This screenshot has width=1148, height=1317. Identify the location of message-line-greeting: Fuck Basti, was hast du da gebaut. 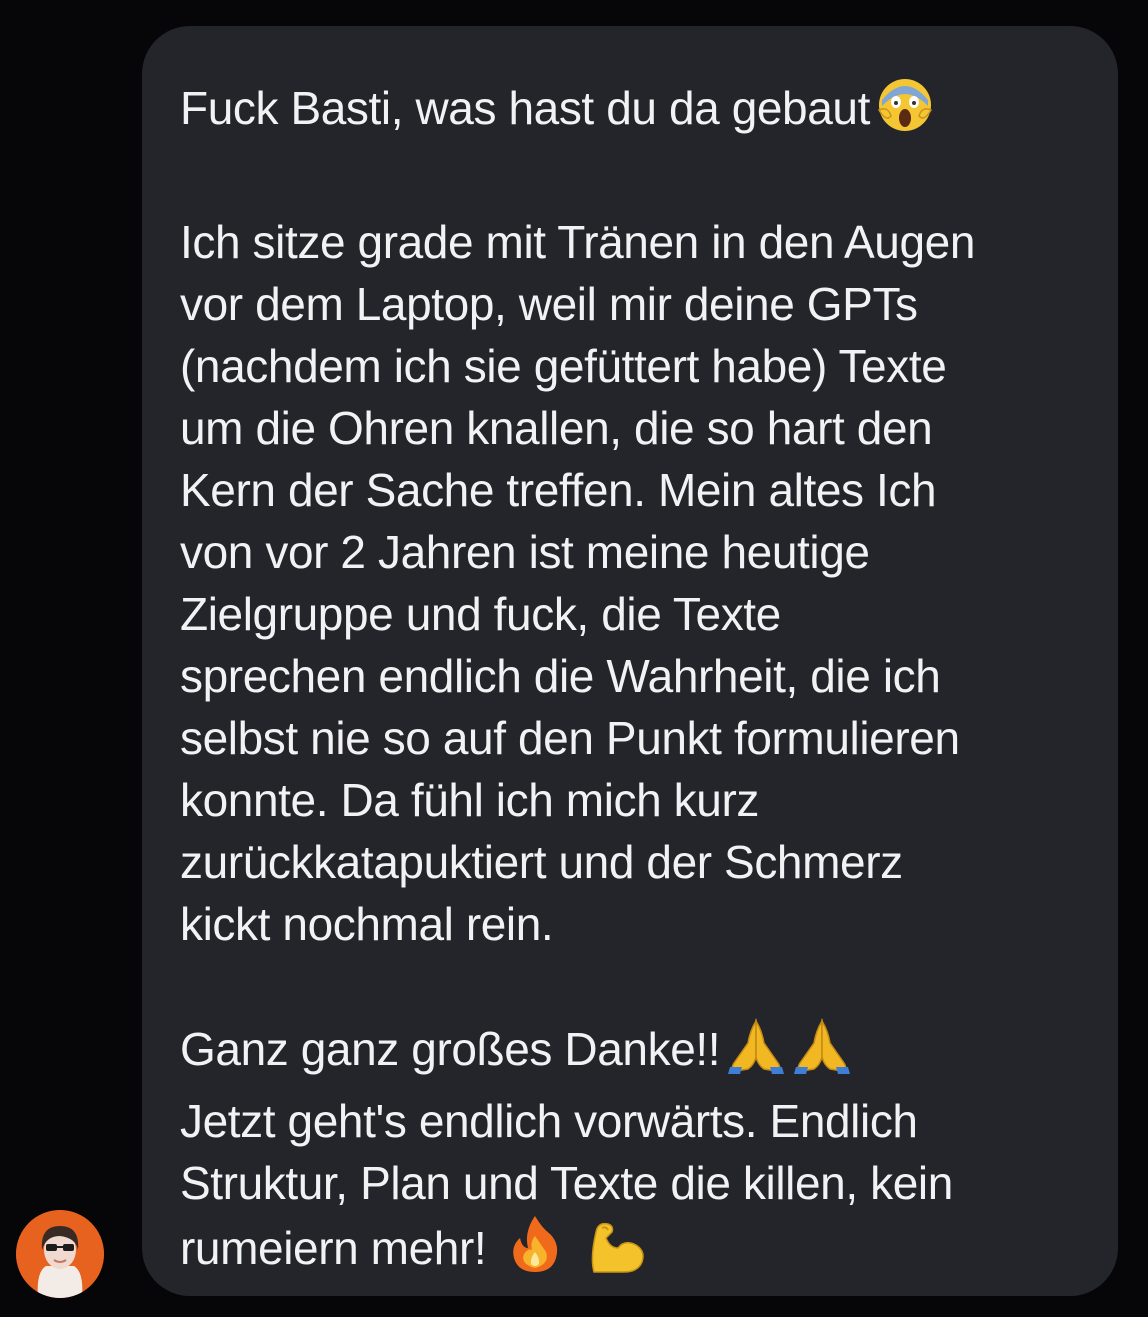
(634, 112).